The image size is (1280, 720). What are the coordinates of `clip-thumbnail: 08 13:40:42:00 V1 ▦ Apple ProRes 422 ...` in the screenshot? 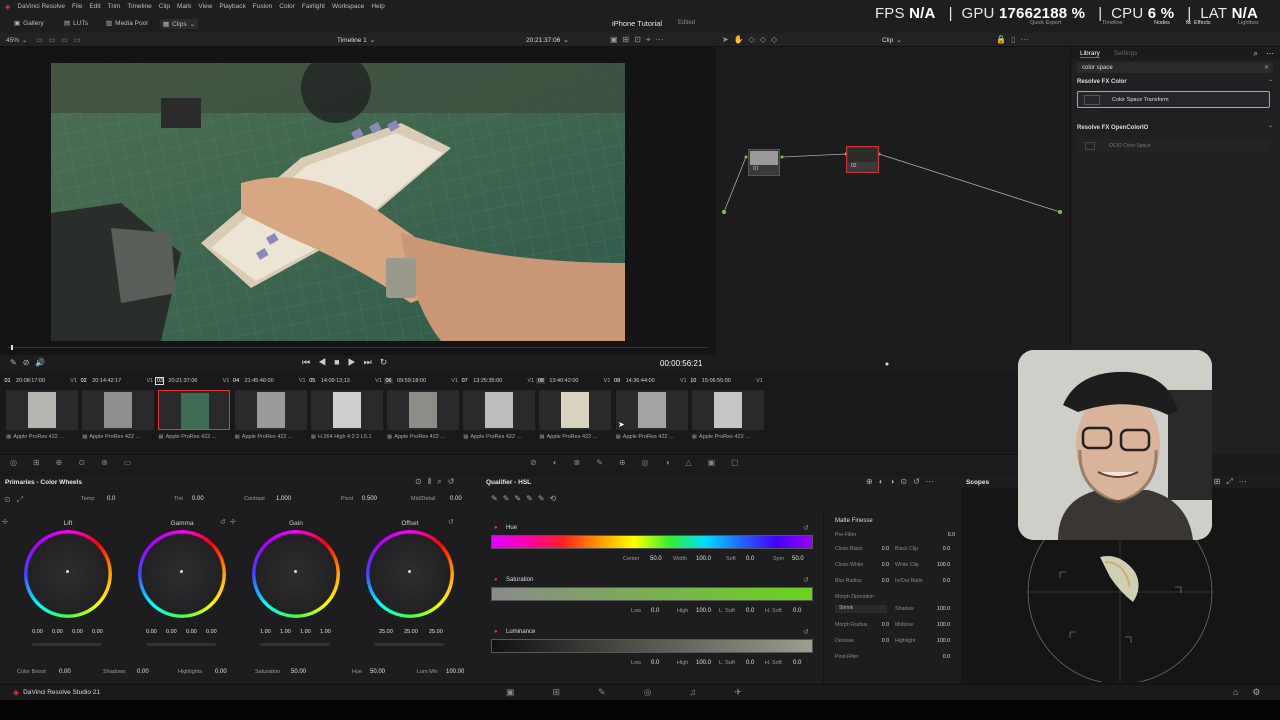 It's located at (574, 408).